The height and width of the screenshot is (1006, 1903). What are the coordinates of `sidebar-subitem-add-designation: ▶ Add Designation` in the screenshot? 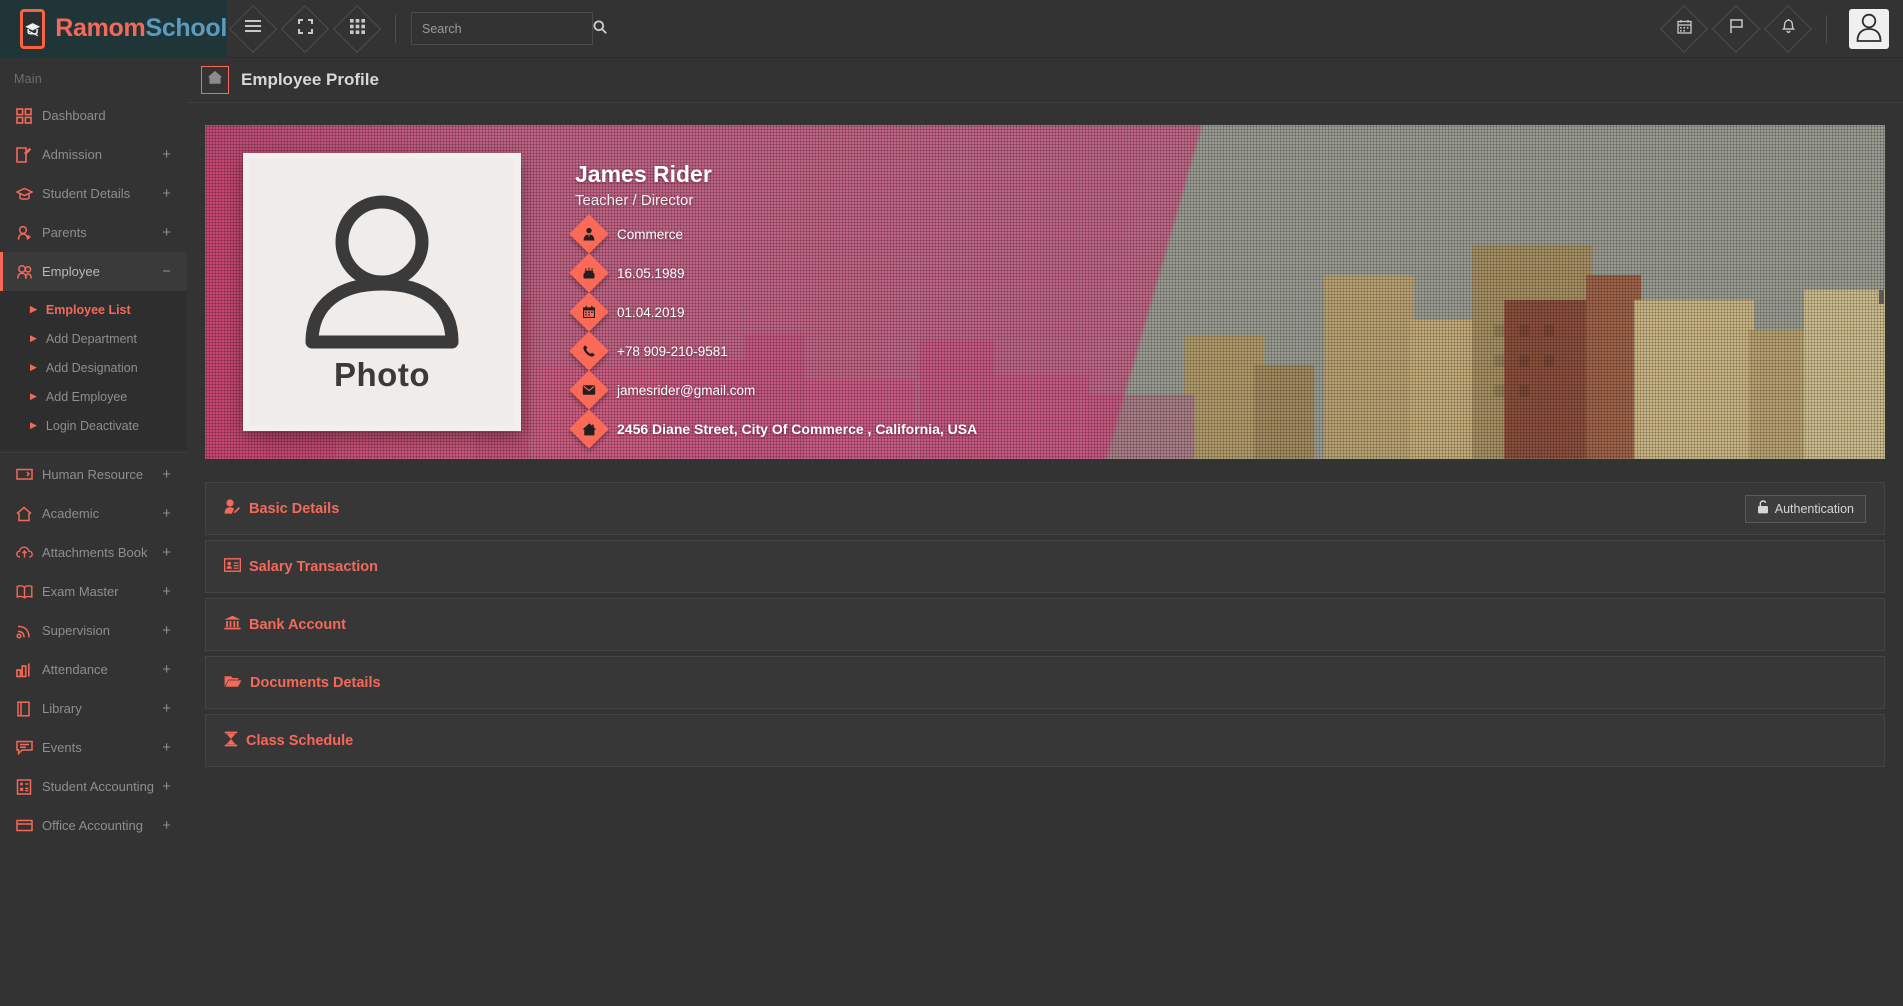 It's located at (93, 367).